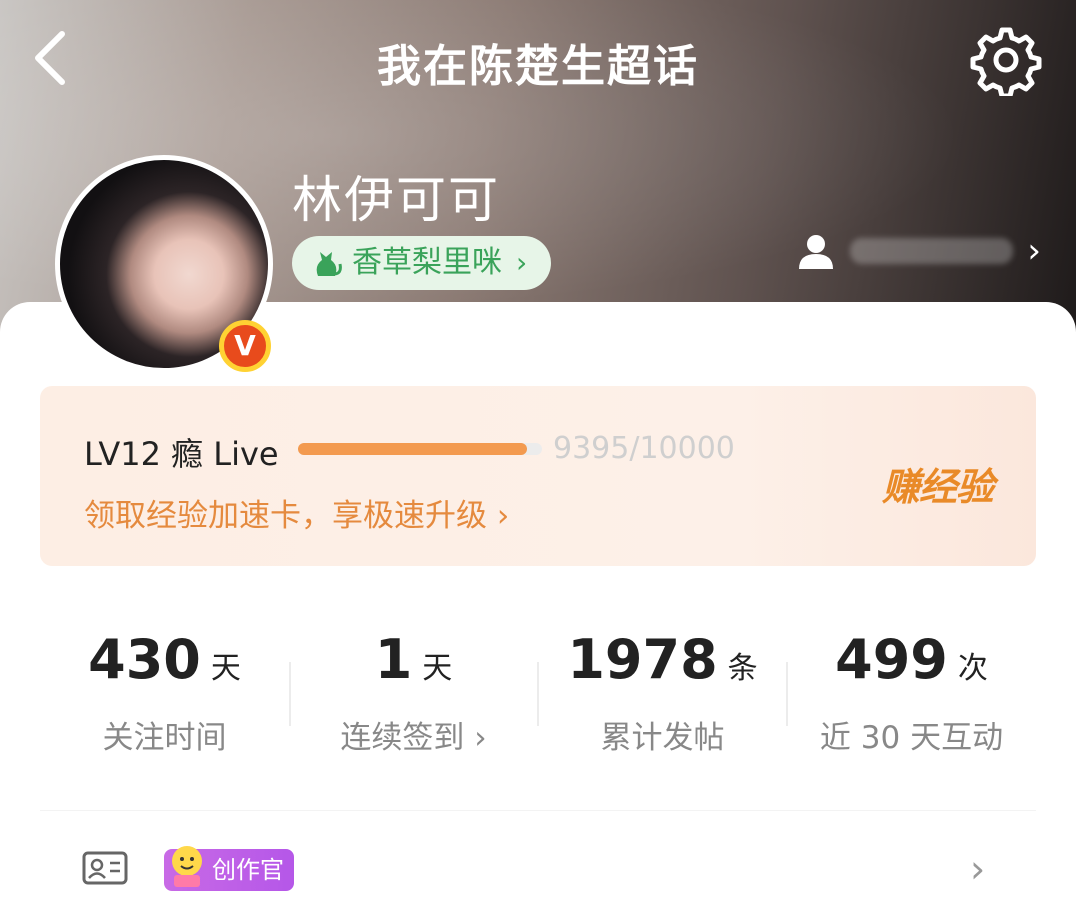 Image resolution: width=1076 pixels, height=920 pixels. I want to click on stat-label: 连续签到 ›, so click(413, 738).